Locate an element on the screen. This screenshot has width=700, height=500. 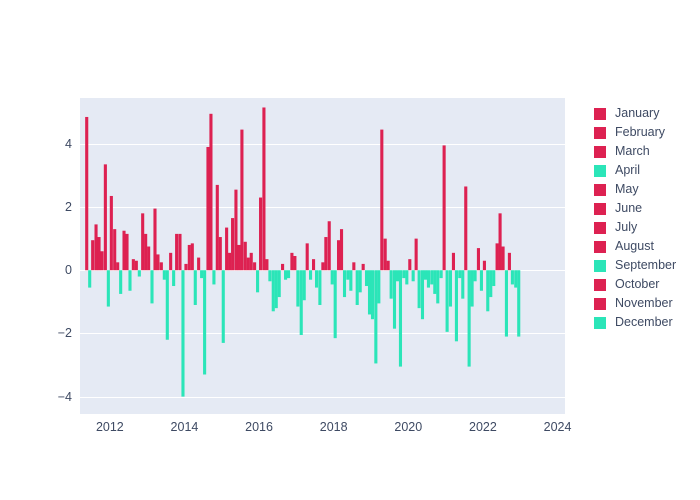
legend-item: July is located at coordinates (647, 227).